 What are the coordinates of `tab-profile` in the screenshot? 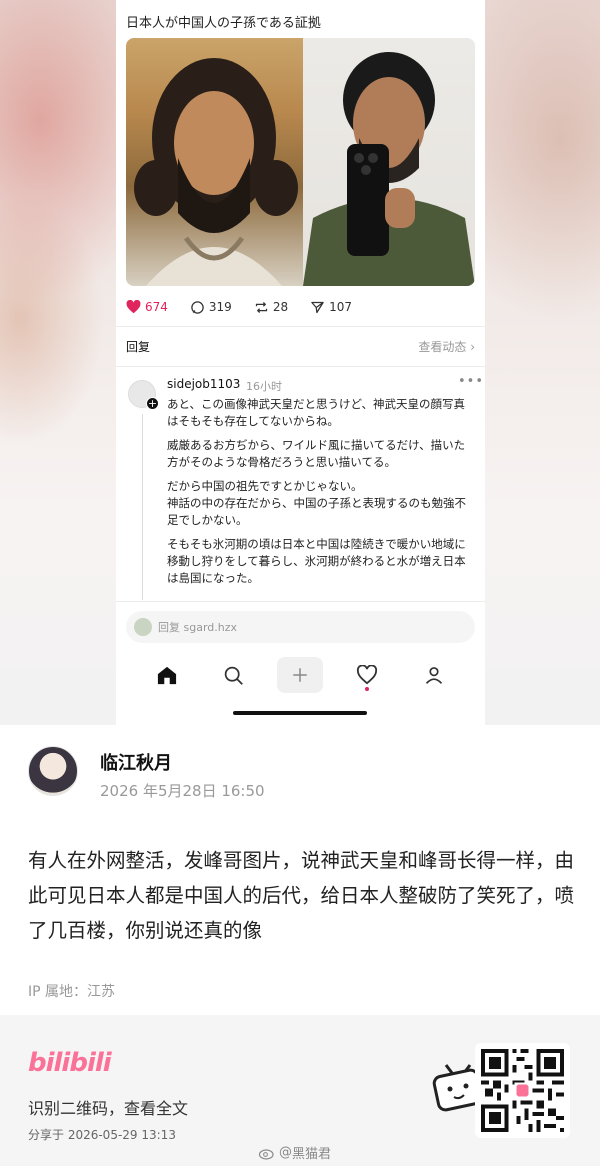 It's located at (434, 675).